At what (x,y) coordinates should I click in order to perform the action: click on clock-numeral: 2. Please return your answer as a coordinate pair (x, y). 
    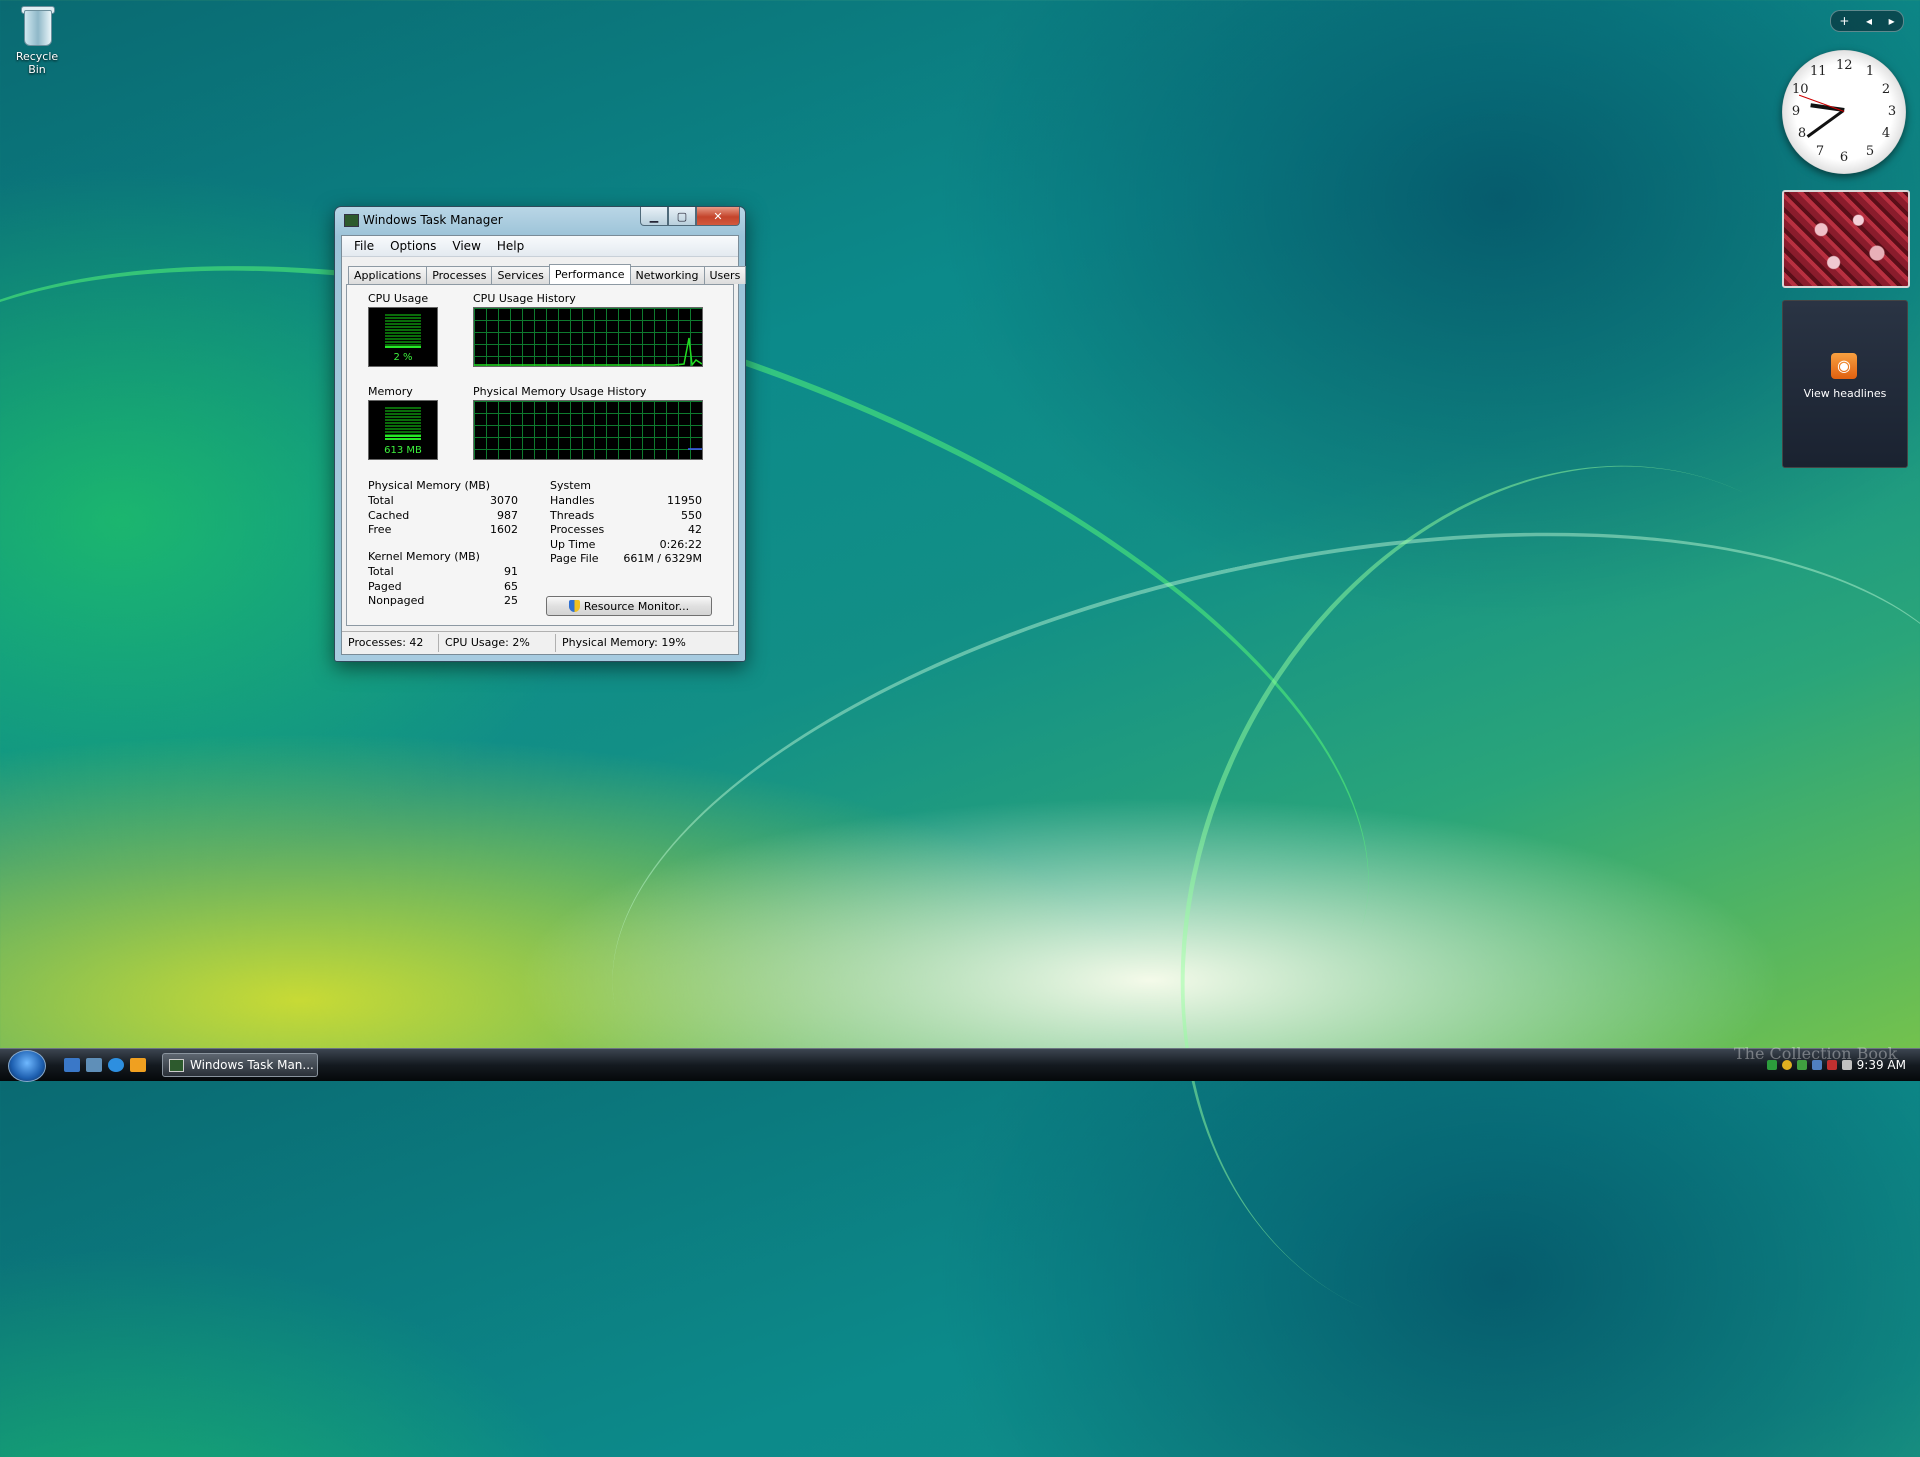
    Looking at the image, I should click on (1886, 89).